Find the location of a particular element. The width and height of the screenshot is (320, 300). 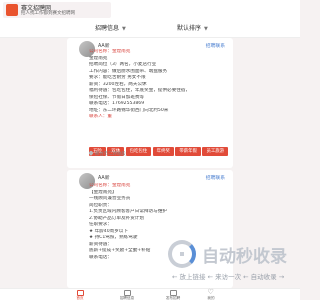

nav-home-label: 首页 is located at coordinates (80, 298).